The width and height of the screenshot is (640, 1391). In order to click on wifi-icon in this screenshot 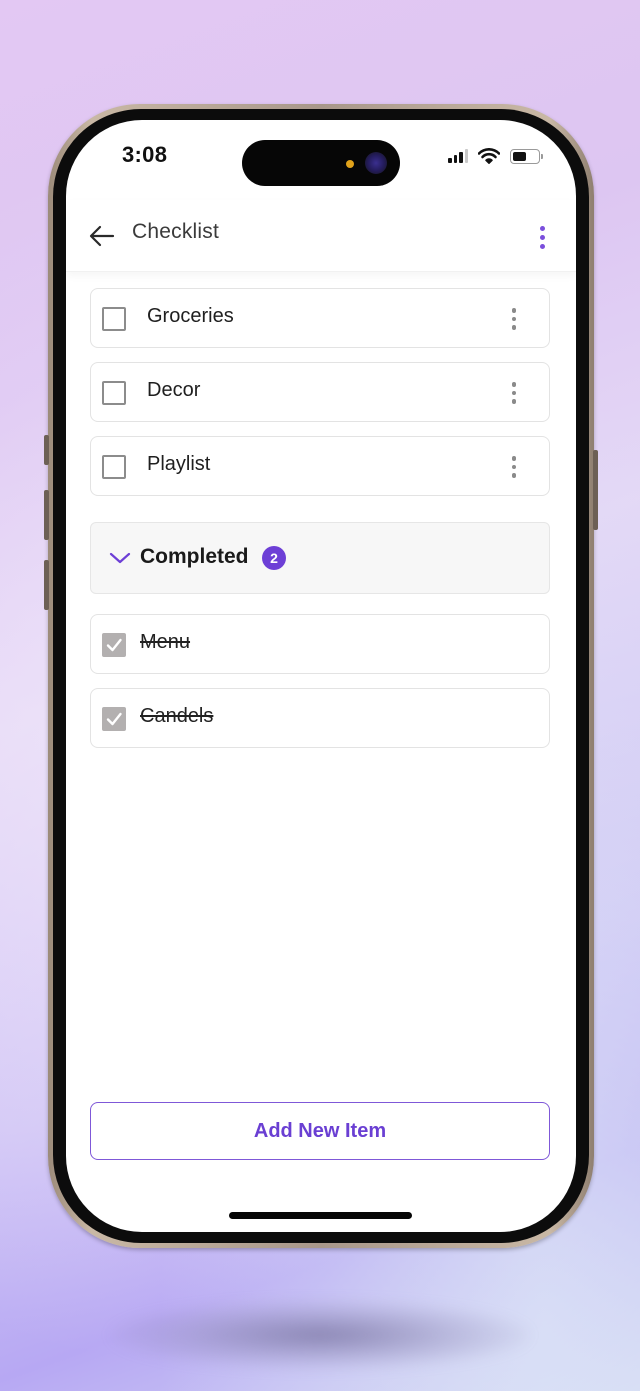, I will do `click(489, 156)`.